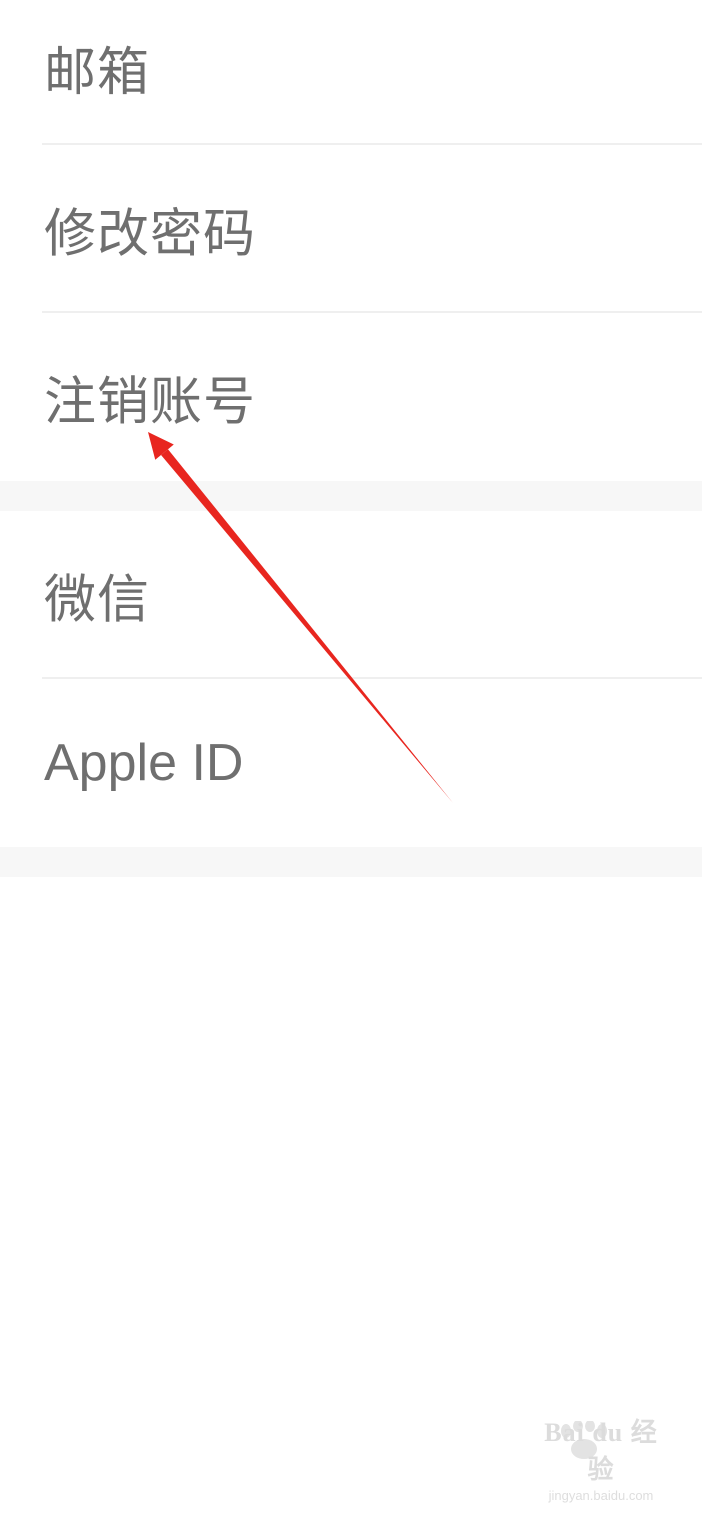 This screenshot has width=702, height=1519. I want to click on watermark-brand: Bai du 经验, so click(601, 1451).